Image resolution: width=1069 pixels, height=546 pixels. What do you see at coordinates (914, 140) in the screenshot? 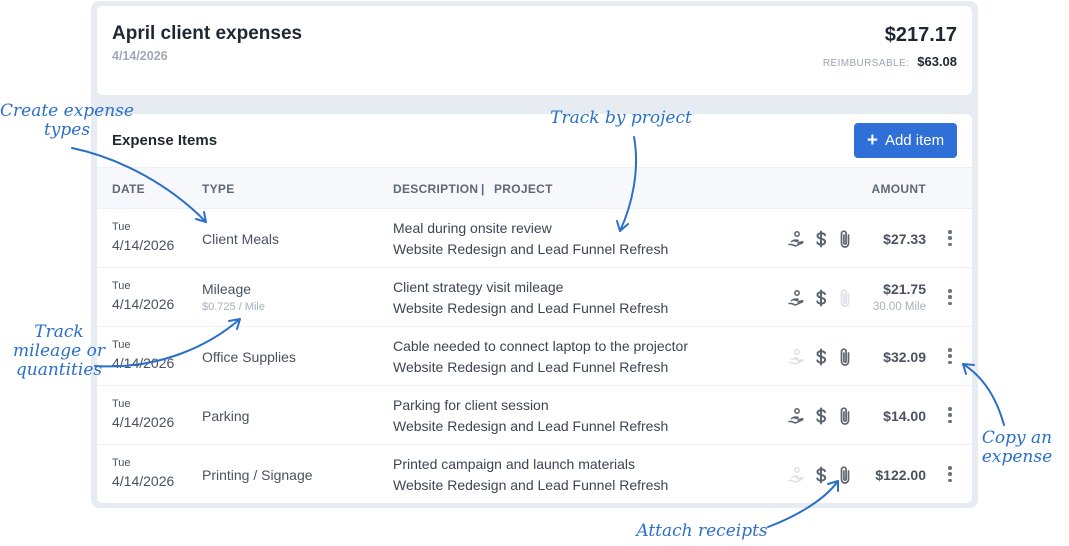
I see `add-item-label: Add item` at bounding box center [914, 140].